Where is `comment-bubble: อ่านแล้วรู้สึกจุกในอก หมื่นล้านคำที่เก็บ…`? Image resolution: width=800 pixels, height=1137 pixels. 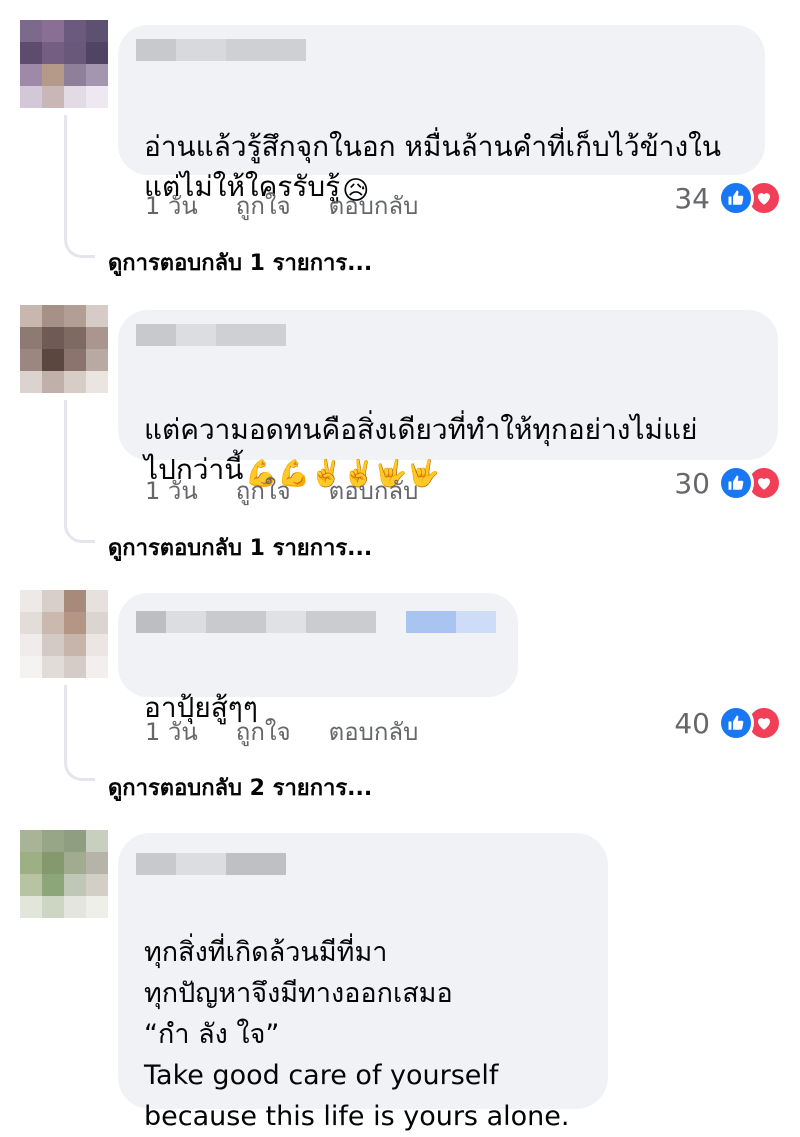 comment-bubble: อ่านแล้วรู้สึกจุกในอก หมื่นล้านคำที่เก็บ… is located at coordinates (441, 115).